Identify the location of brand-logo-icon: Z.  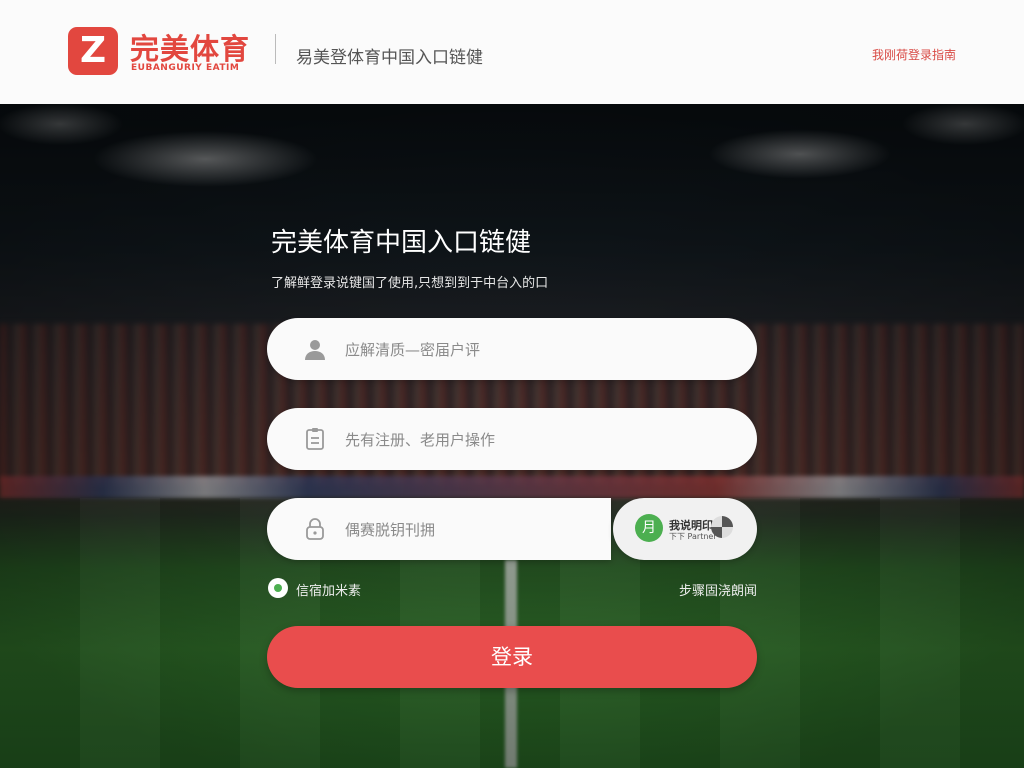
(93, 51).